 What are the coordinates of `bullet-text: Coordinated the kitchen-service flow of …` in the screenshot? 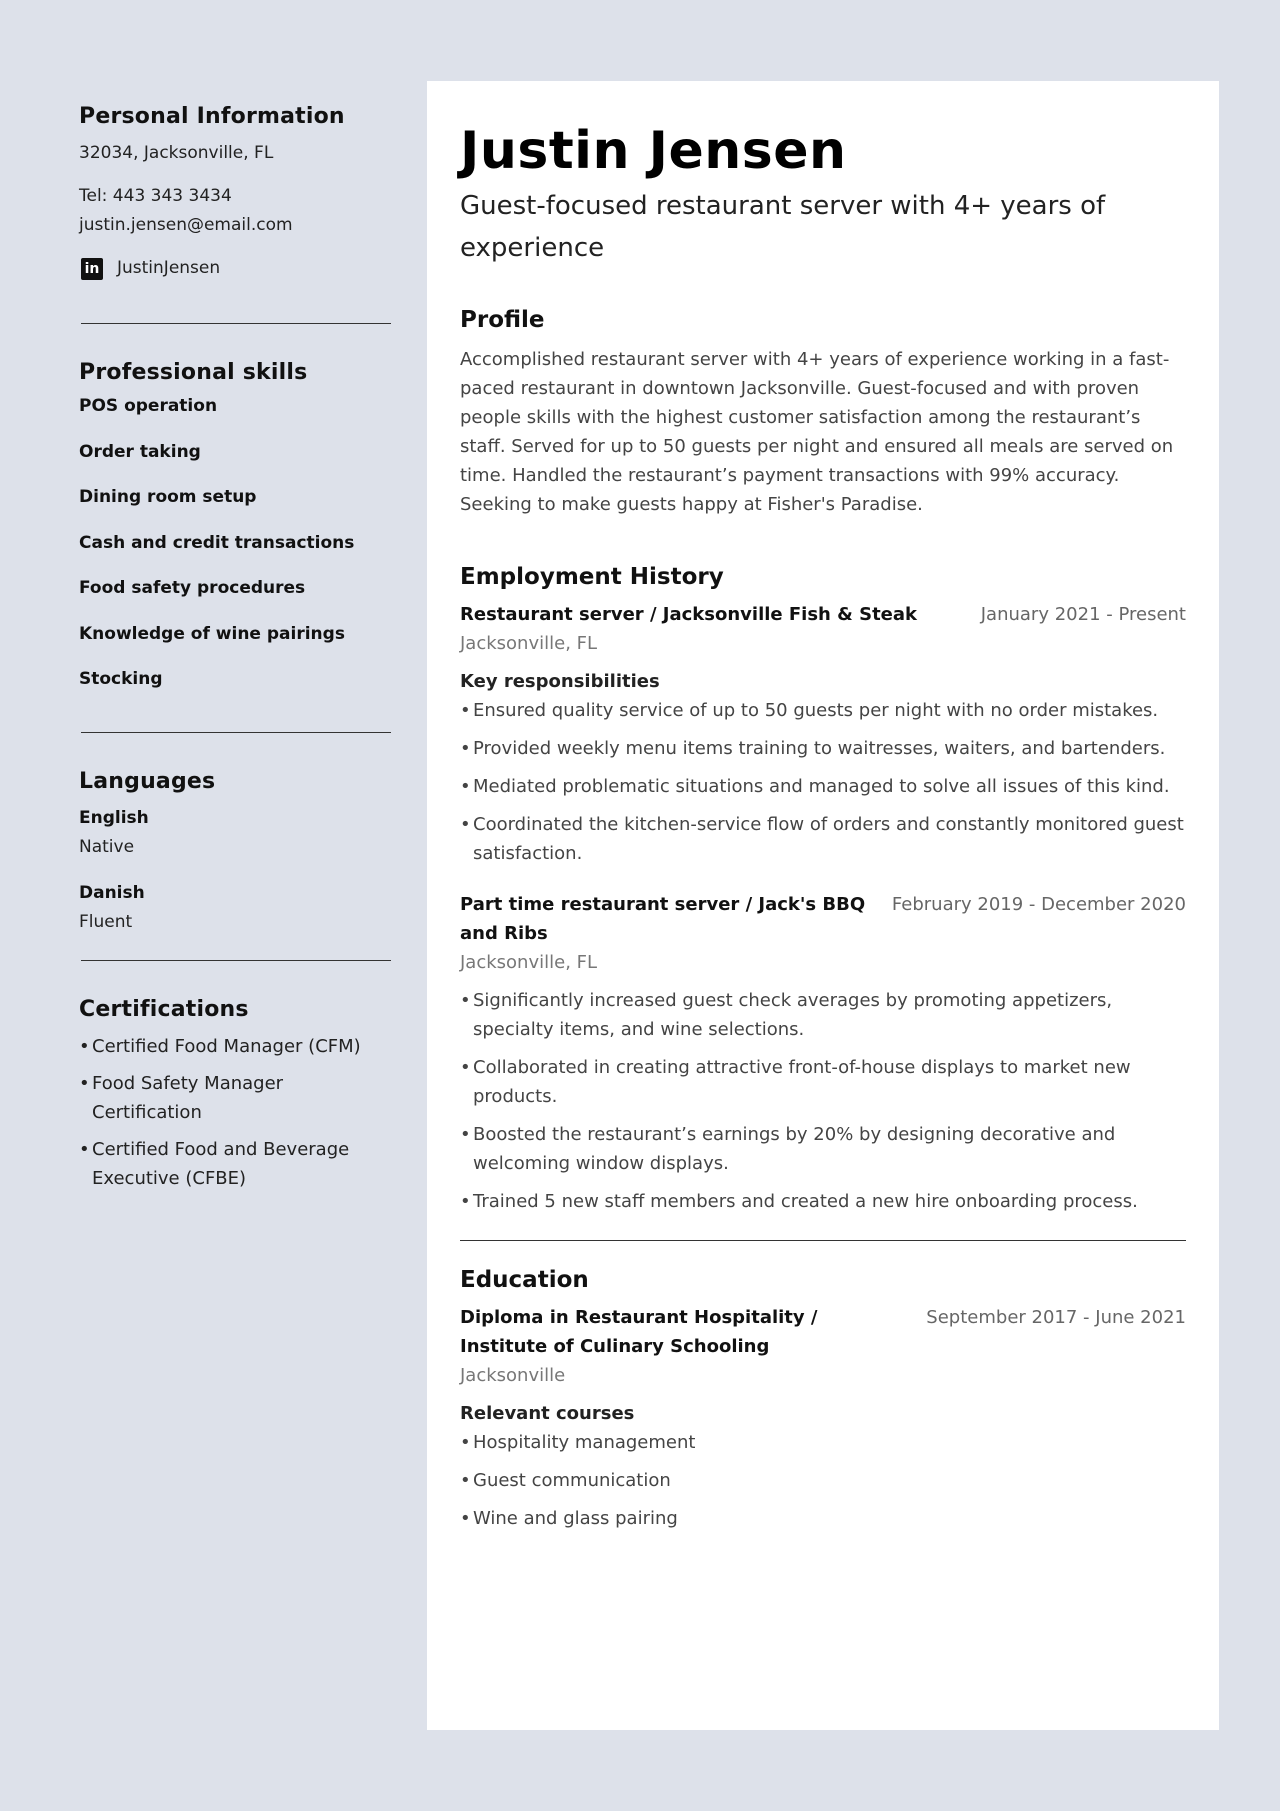 It's located at (828, 839).